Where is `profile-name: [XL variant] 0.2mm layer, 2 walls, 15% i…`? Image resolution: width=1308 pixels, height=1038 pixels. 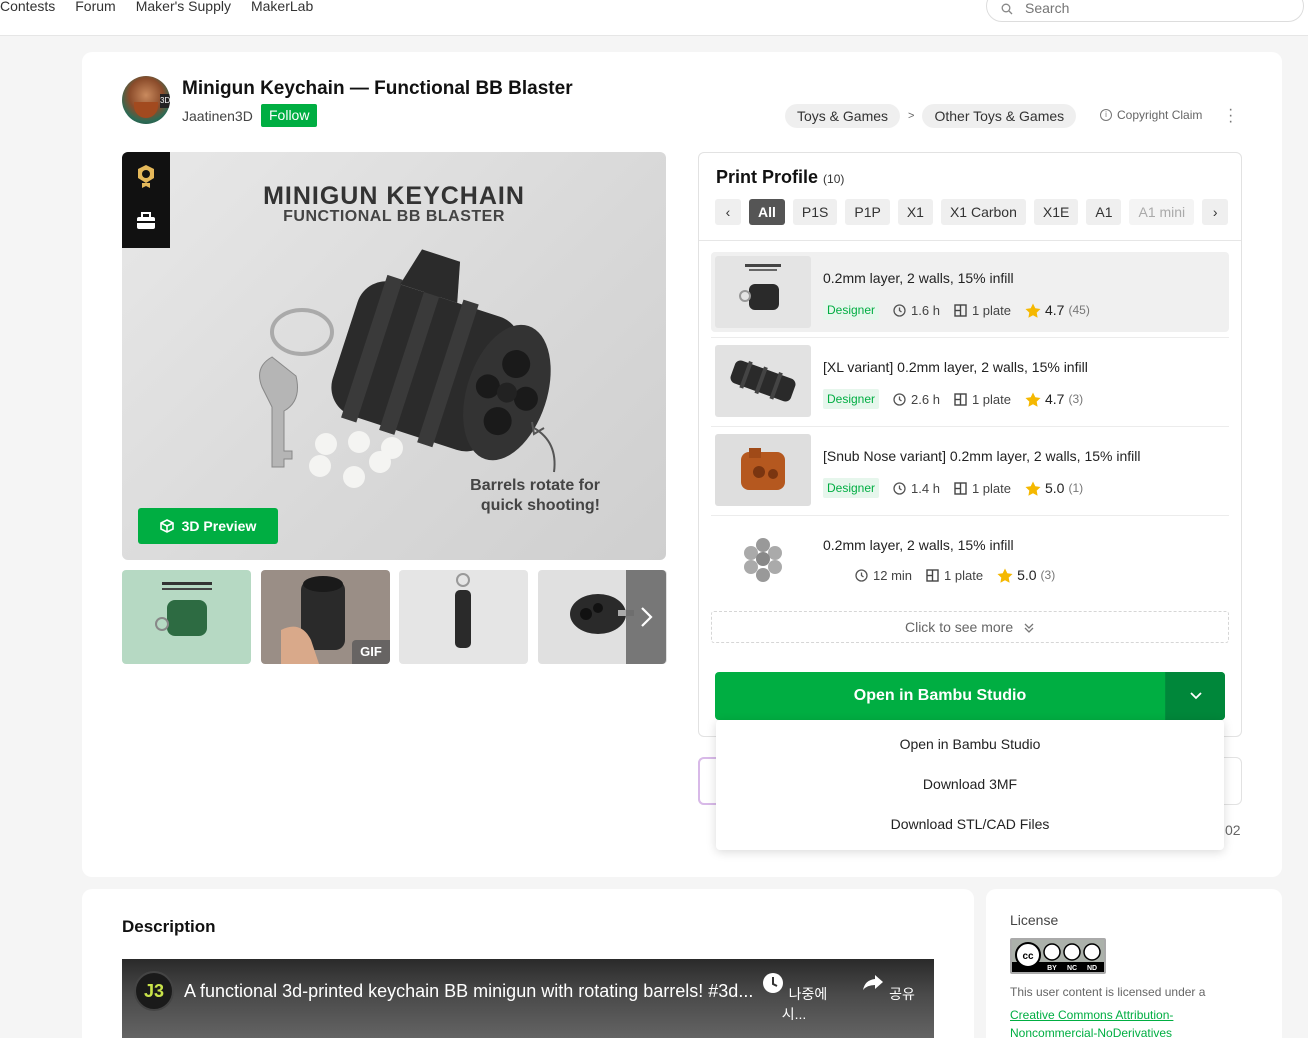
profile-name: [XL variant] 0.2mm layer, 2 walls, 15% i… is located at coordinates (955, 367).